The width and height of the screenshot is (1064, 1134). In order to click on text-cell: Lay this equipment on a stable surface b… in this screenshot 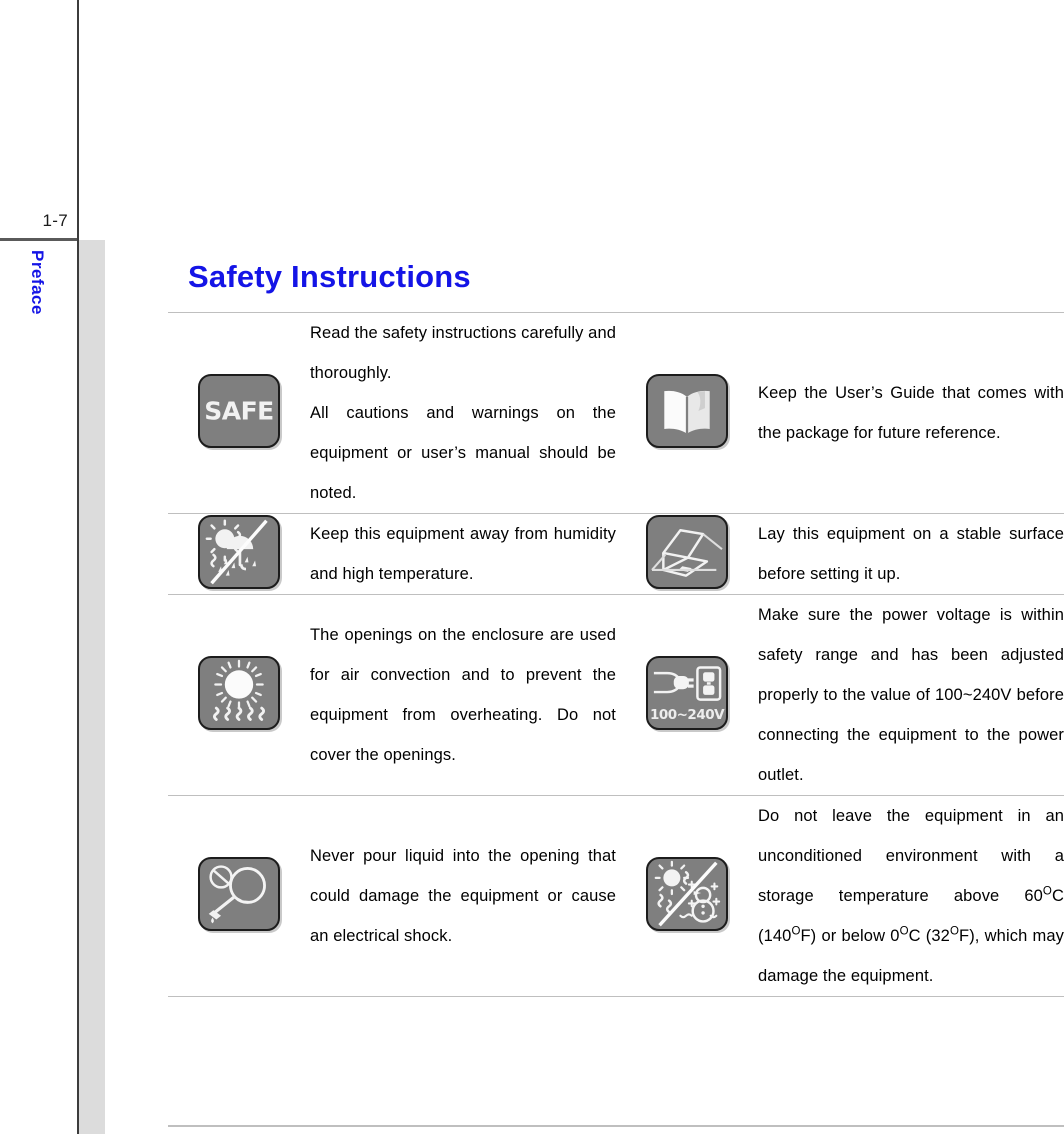, I will do `click(911, 554)`.